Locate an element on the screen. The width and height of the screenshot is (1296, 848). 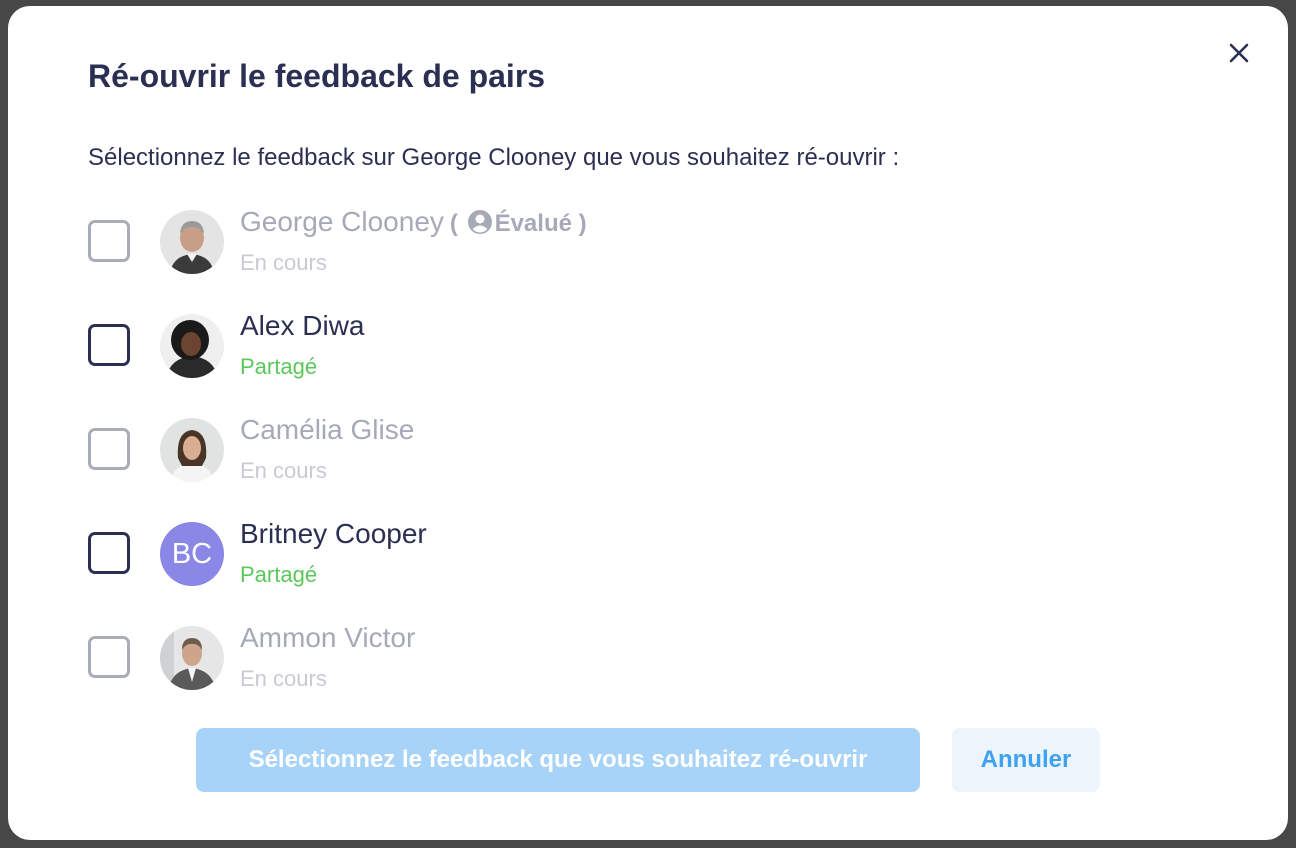
dialog-title: Ré-ouvrir le feedback de pairs is located at coordinates (317, 76).